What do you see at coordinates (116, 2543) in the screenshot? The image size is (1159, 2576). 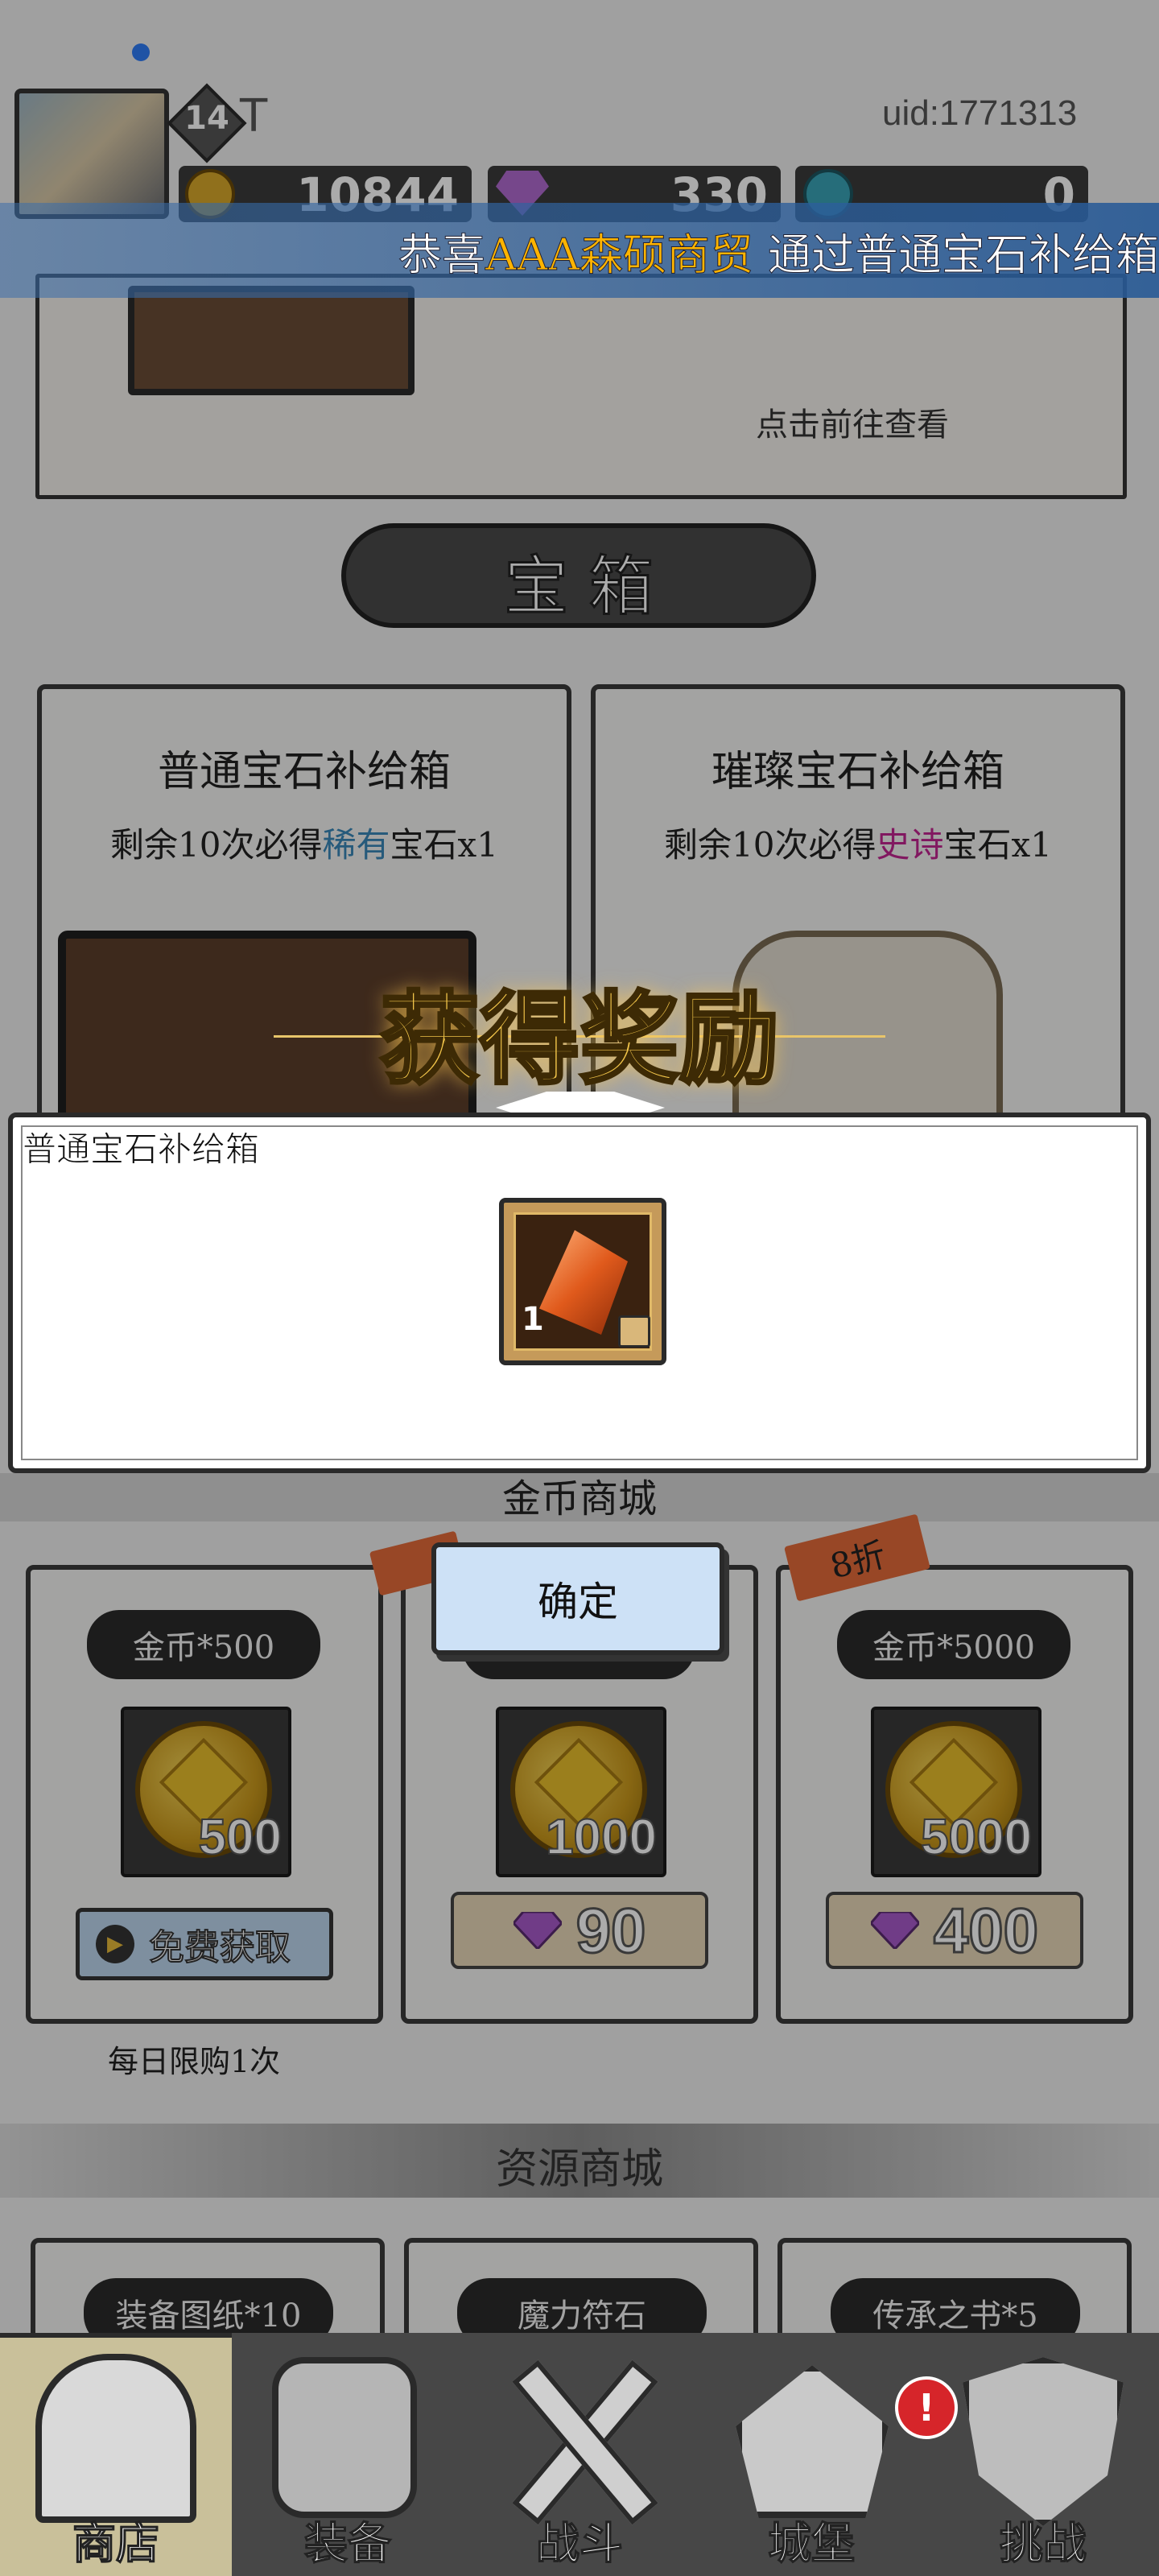 I see `nav-label: 商店` at bounding box center [116, 2543].